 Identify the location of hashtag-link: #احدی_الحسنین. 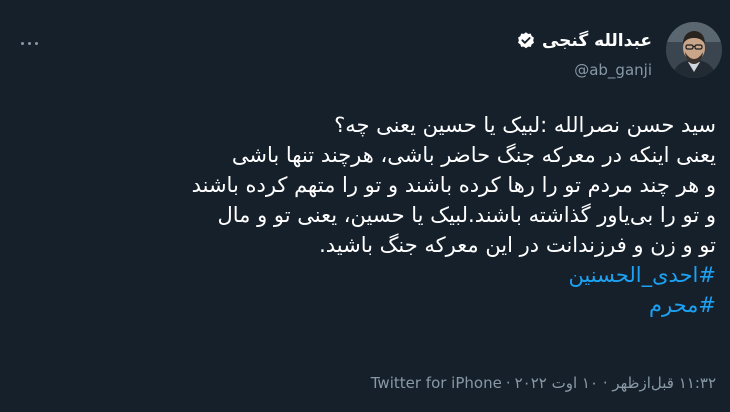
(366, 275).